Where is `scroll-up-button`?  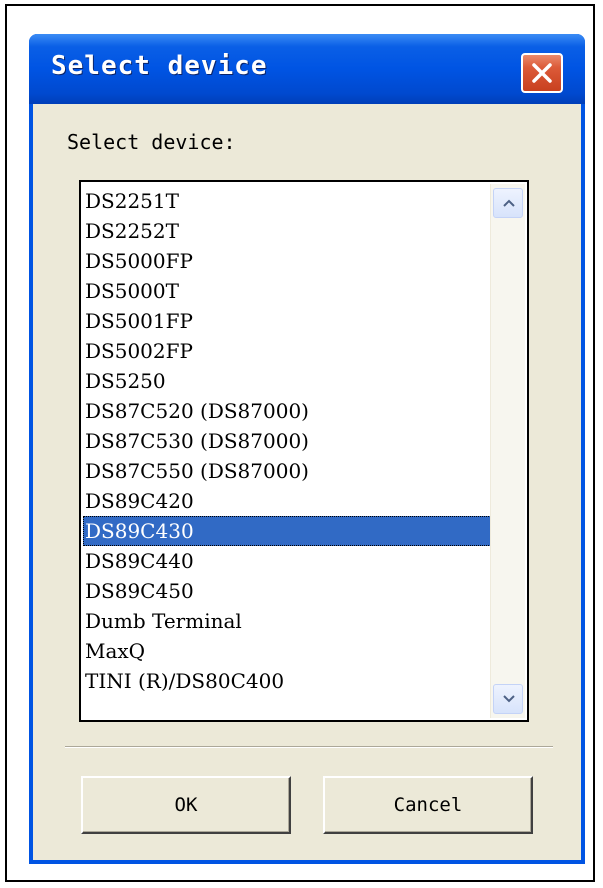
scroll-up-button is located at coordinates (508, 203).